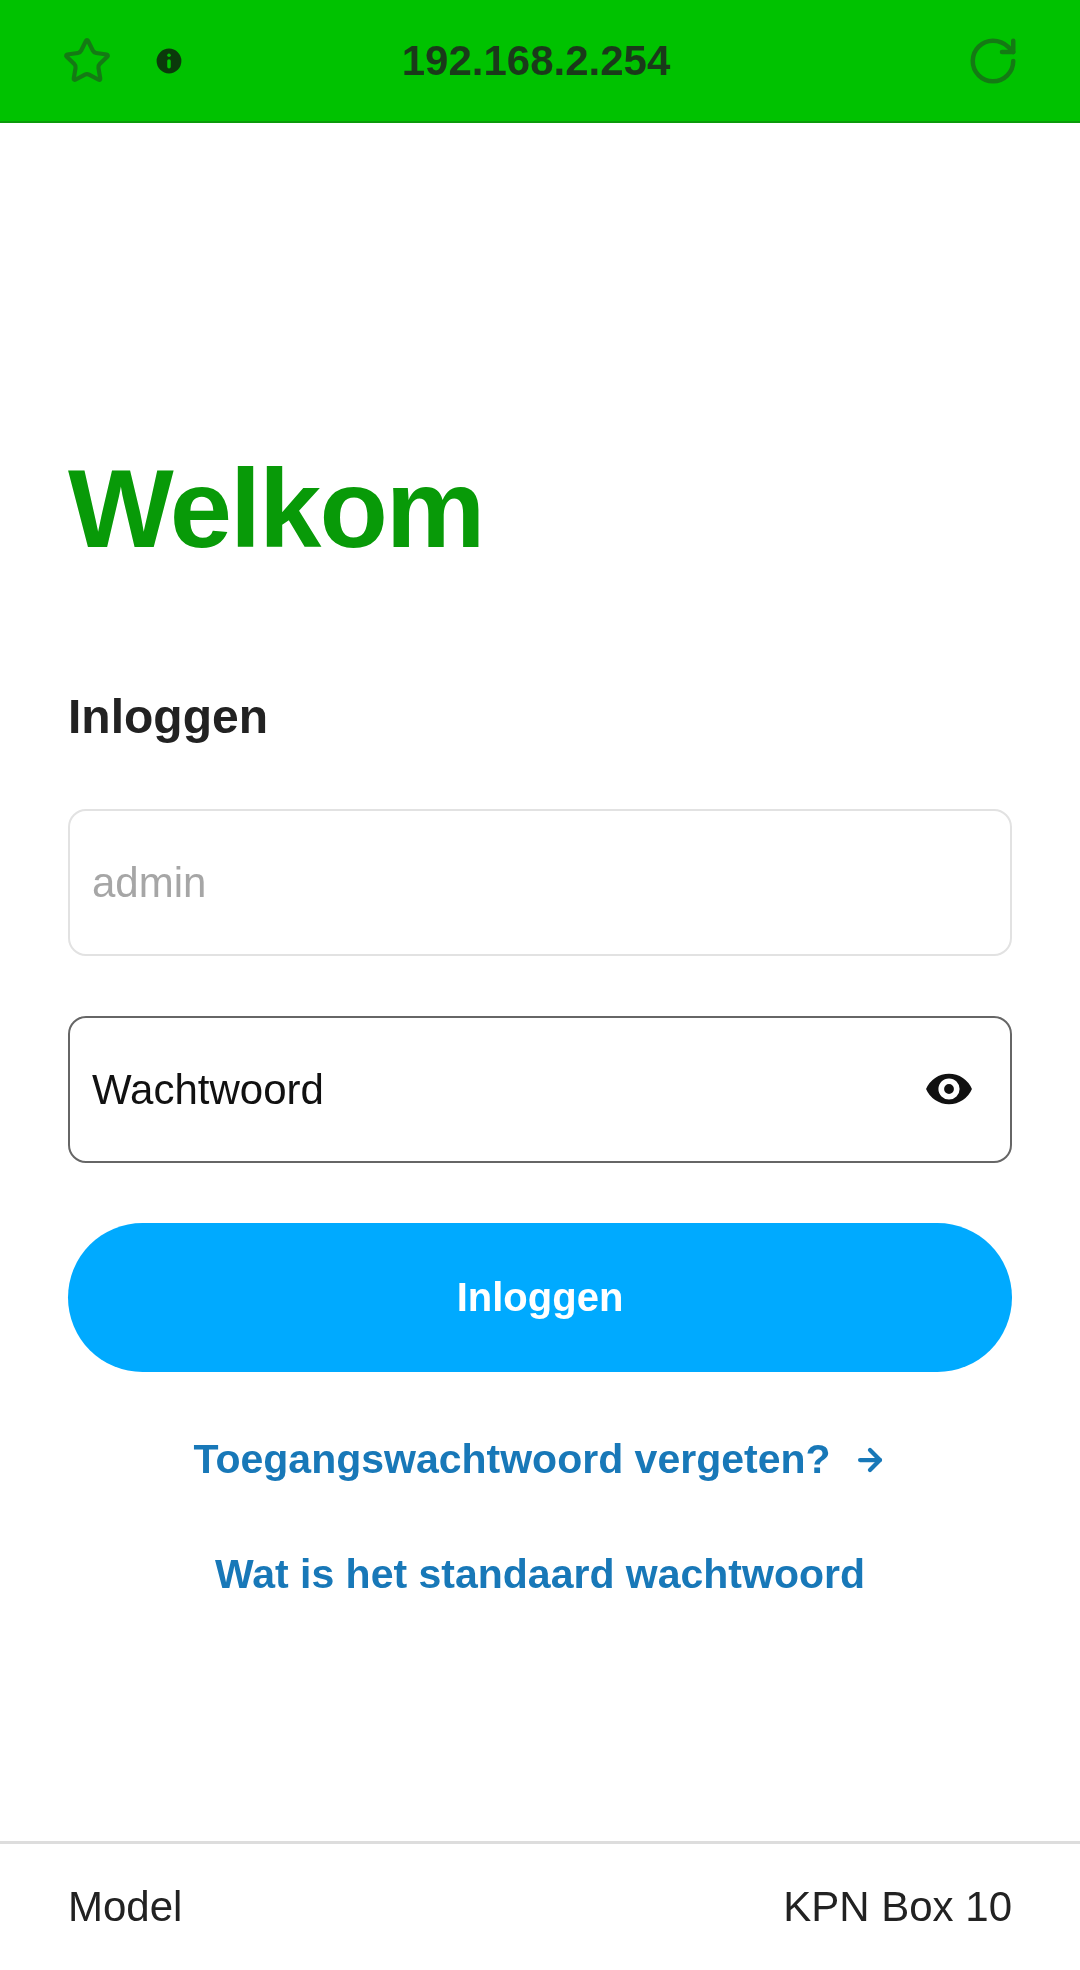  I want to click on help-link: Wat is het standaard wachtwoord, so click(540, 1574).